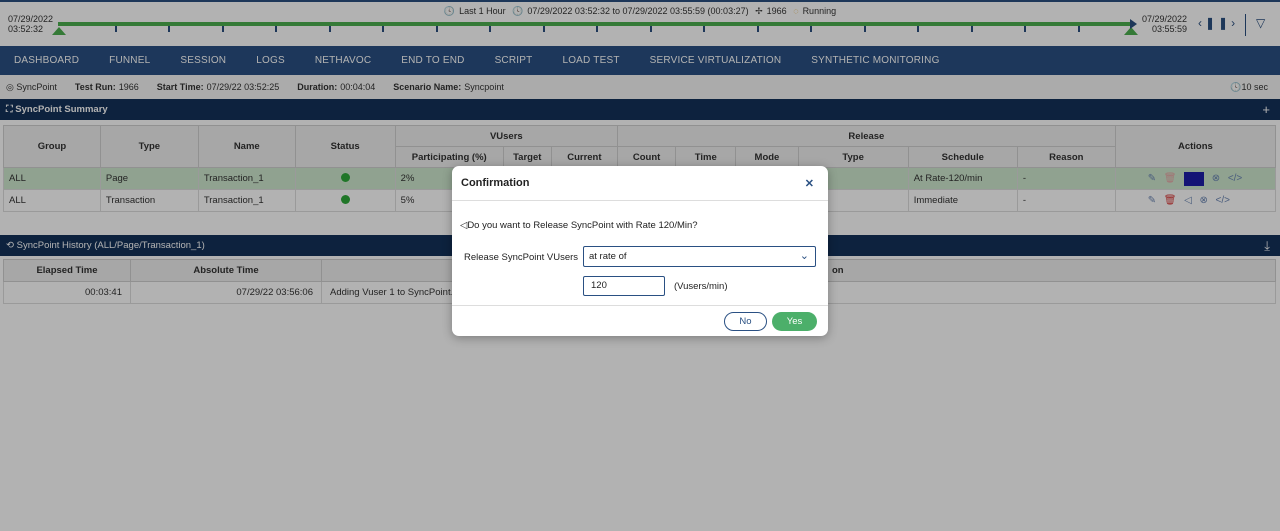 The height and width of the screenshot is (531, 1280). What do you see at coordinates (699, 256) in the screenshot?
I see `release-mode-select: at rate of ⌄` at bounding box center [699, 256].